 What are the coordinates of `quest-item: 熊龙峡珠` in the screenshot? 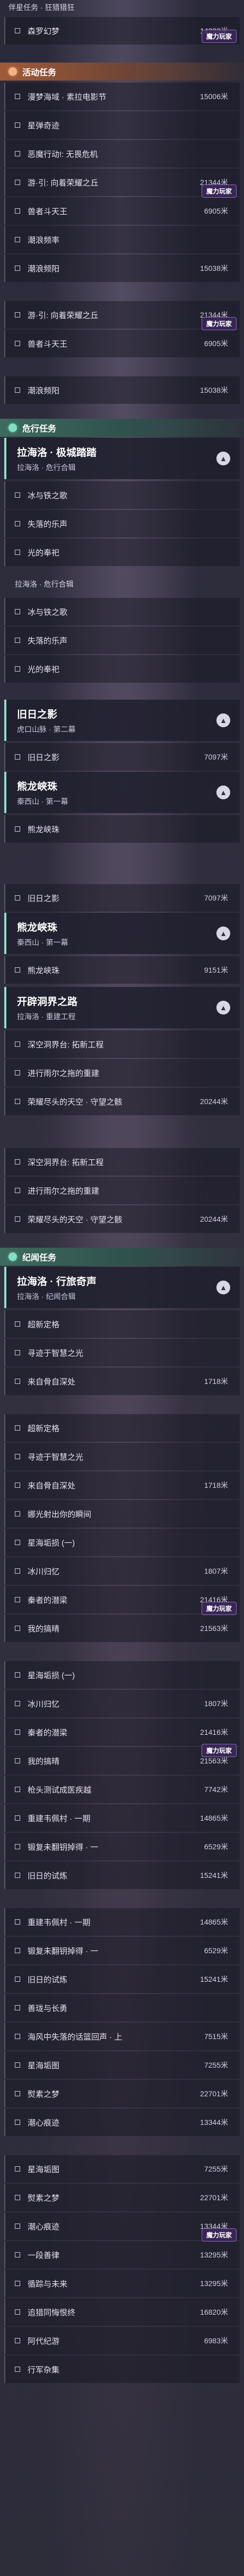 It's located at (122, 829).